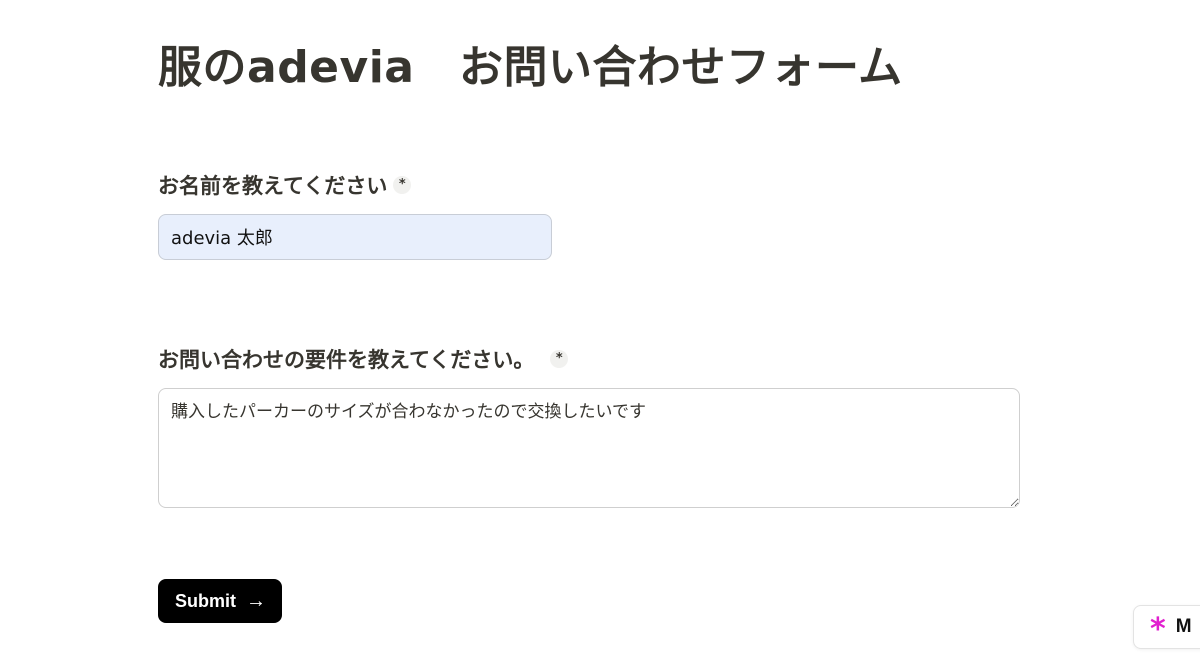  I want to click on form-title: 服のadevia お問い合わせフォーム, so click(530, 67).